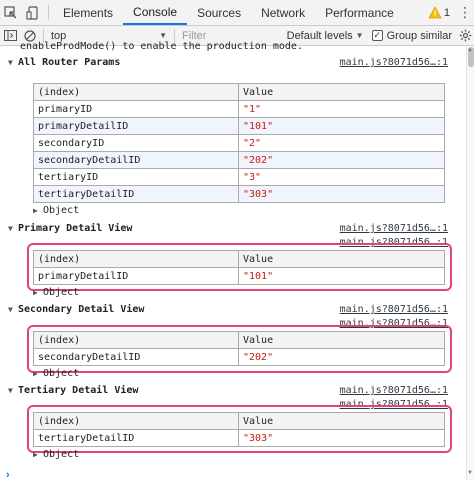  I want to click on tab-performance: Performance, so click(359, 12).